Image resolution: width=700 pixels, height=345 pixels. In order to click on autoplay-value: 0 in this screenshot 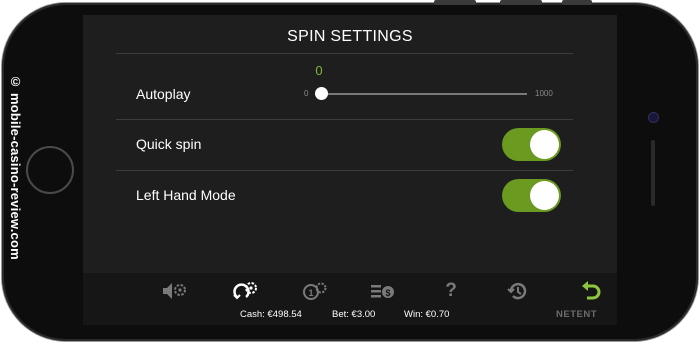, I will do `click(319, 70)`.